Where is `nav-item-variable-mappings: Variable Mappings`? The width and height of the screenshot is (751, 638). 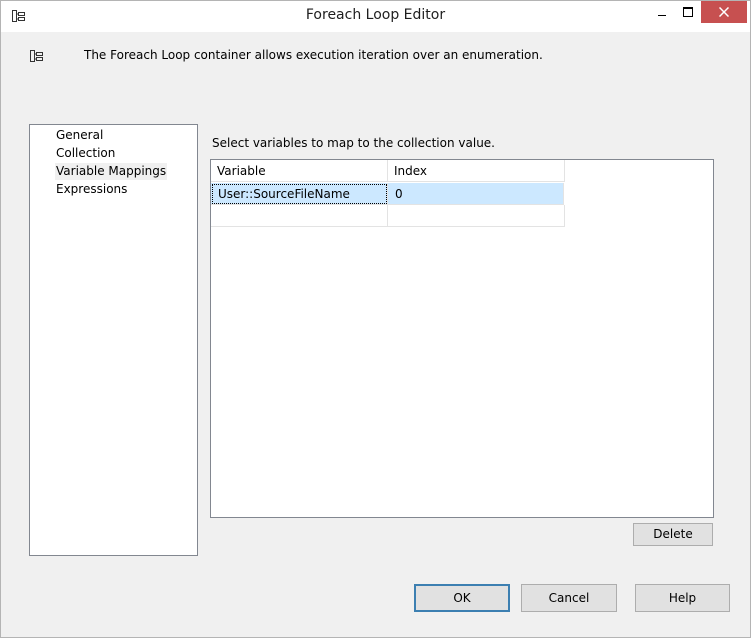 nav-item-variable-mappings: Variable Mappings is located at coordinates (111, 171).